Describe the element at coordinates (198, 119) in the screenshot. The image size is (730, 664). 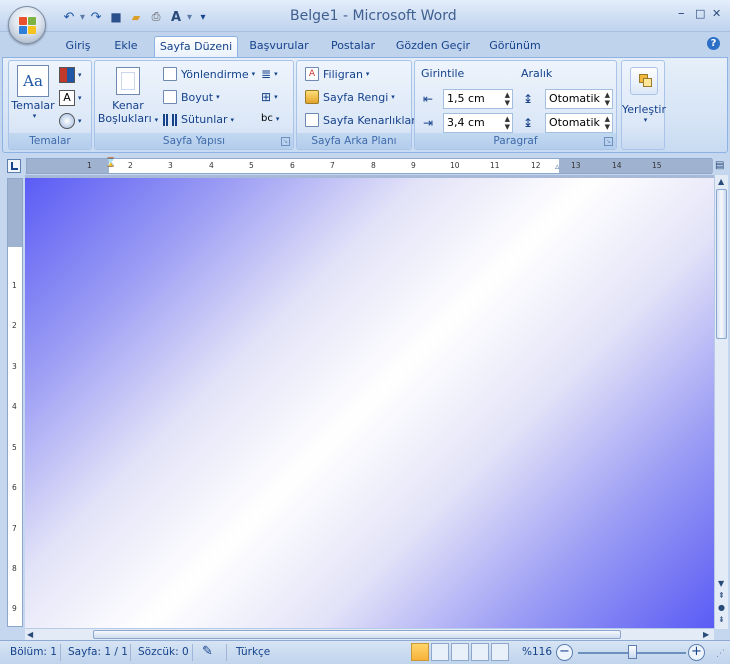
I see `columns-button: Sütunlar ▾` at that location.